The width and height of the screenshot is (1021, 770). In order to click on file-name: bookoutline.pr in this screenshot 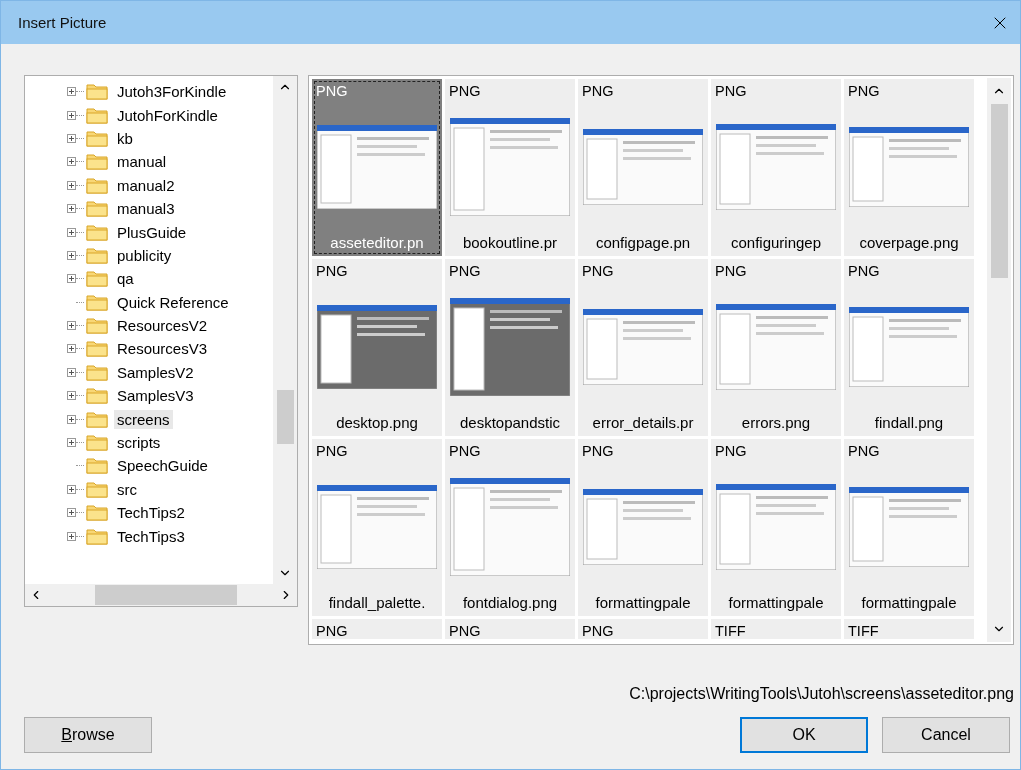, I will do `click(510, 243)`.